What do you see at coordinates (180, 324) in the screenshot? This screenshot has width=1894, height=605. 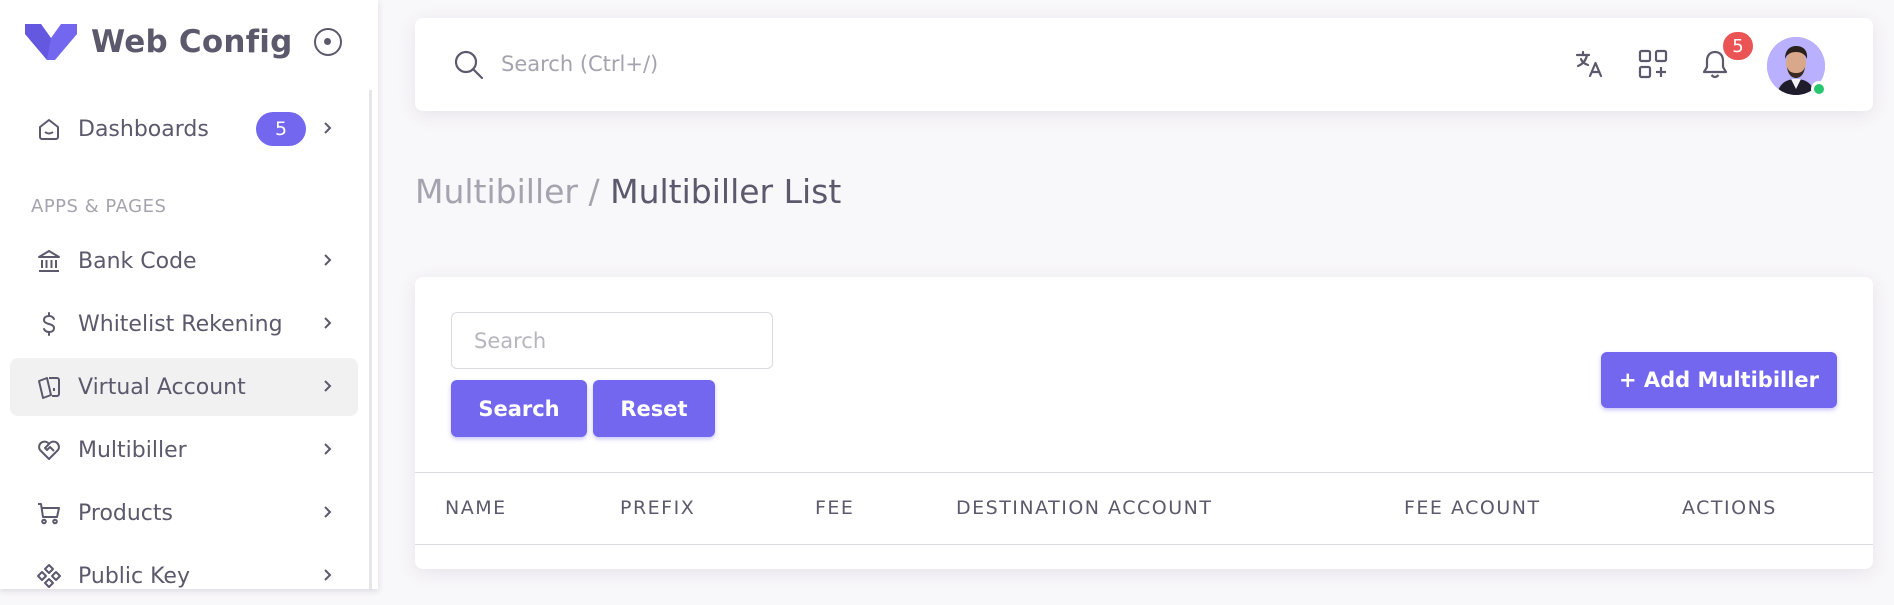 I see `sidebar-item-label: Whitelist Rekening` at bounding box center [180, 324].